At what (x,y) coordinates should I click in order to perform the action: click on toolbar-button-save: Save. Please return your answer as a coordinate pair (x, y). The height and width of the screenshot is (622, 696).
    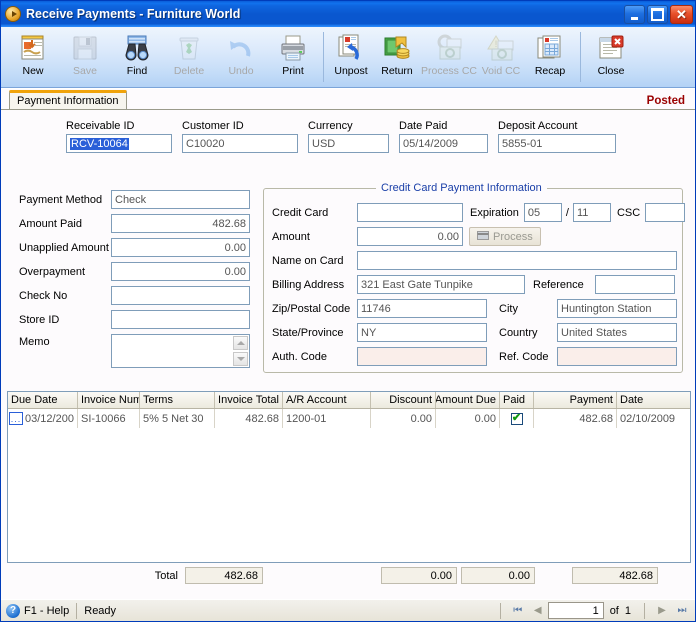
    Looking at the image, I should click on (85, 57).